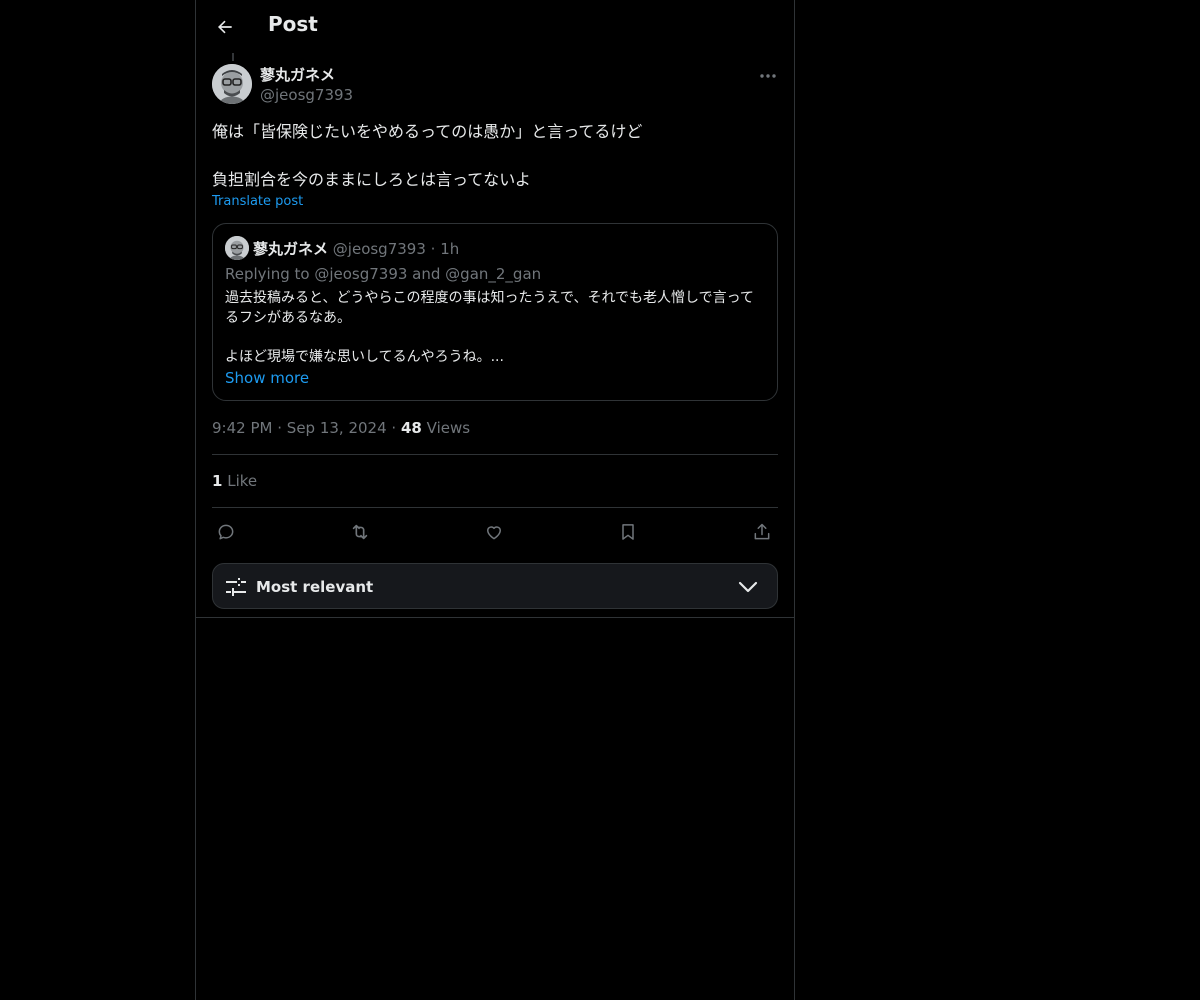  I want to click on sort-replies-dropdown: Most relevant, so click(495, 586).